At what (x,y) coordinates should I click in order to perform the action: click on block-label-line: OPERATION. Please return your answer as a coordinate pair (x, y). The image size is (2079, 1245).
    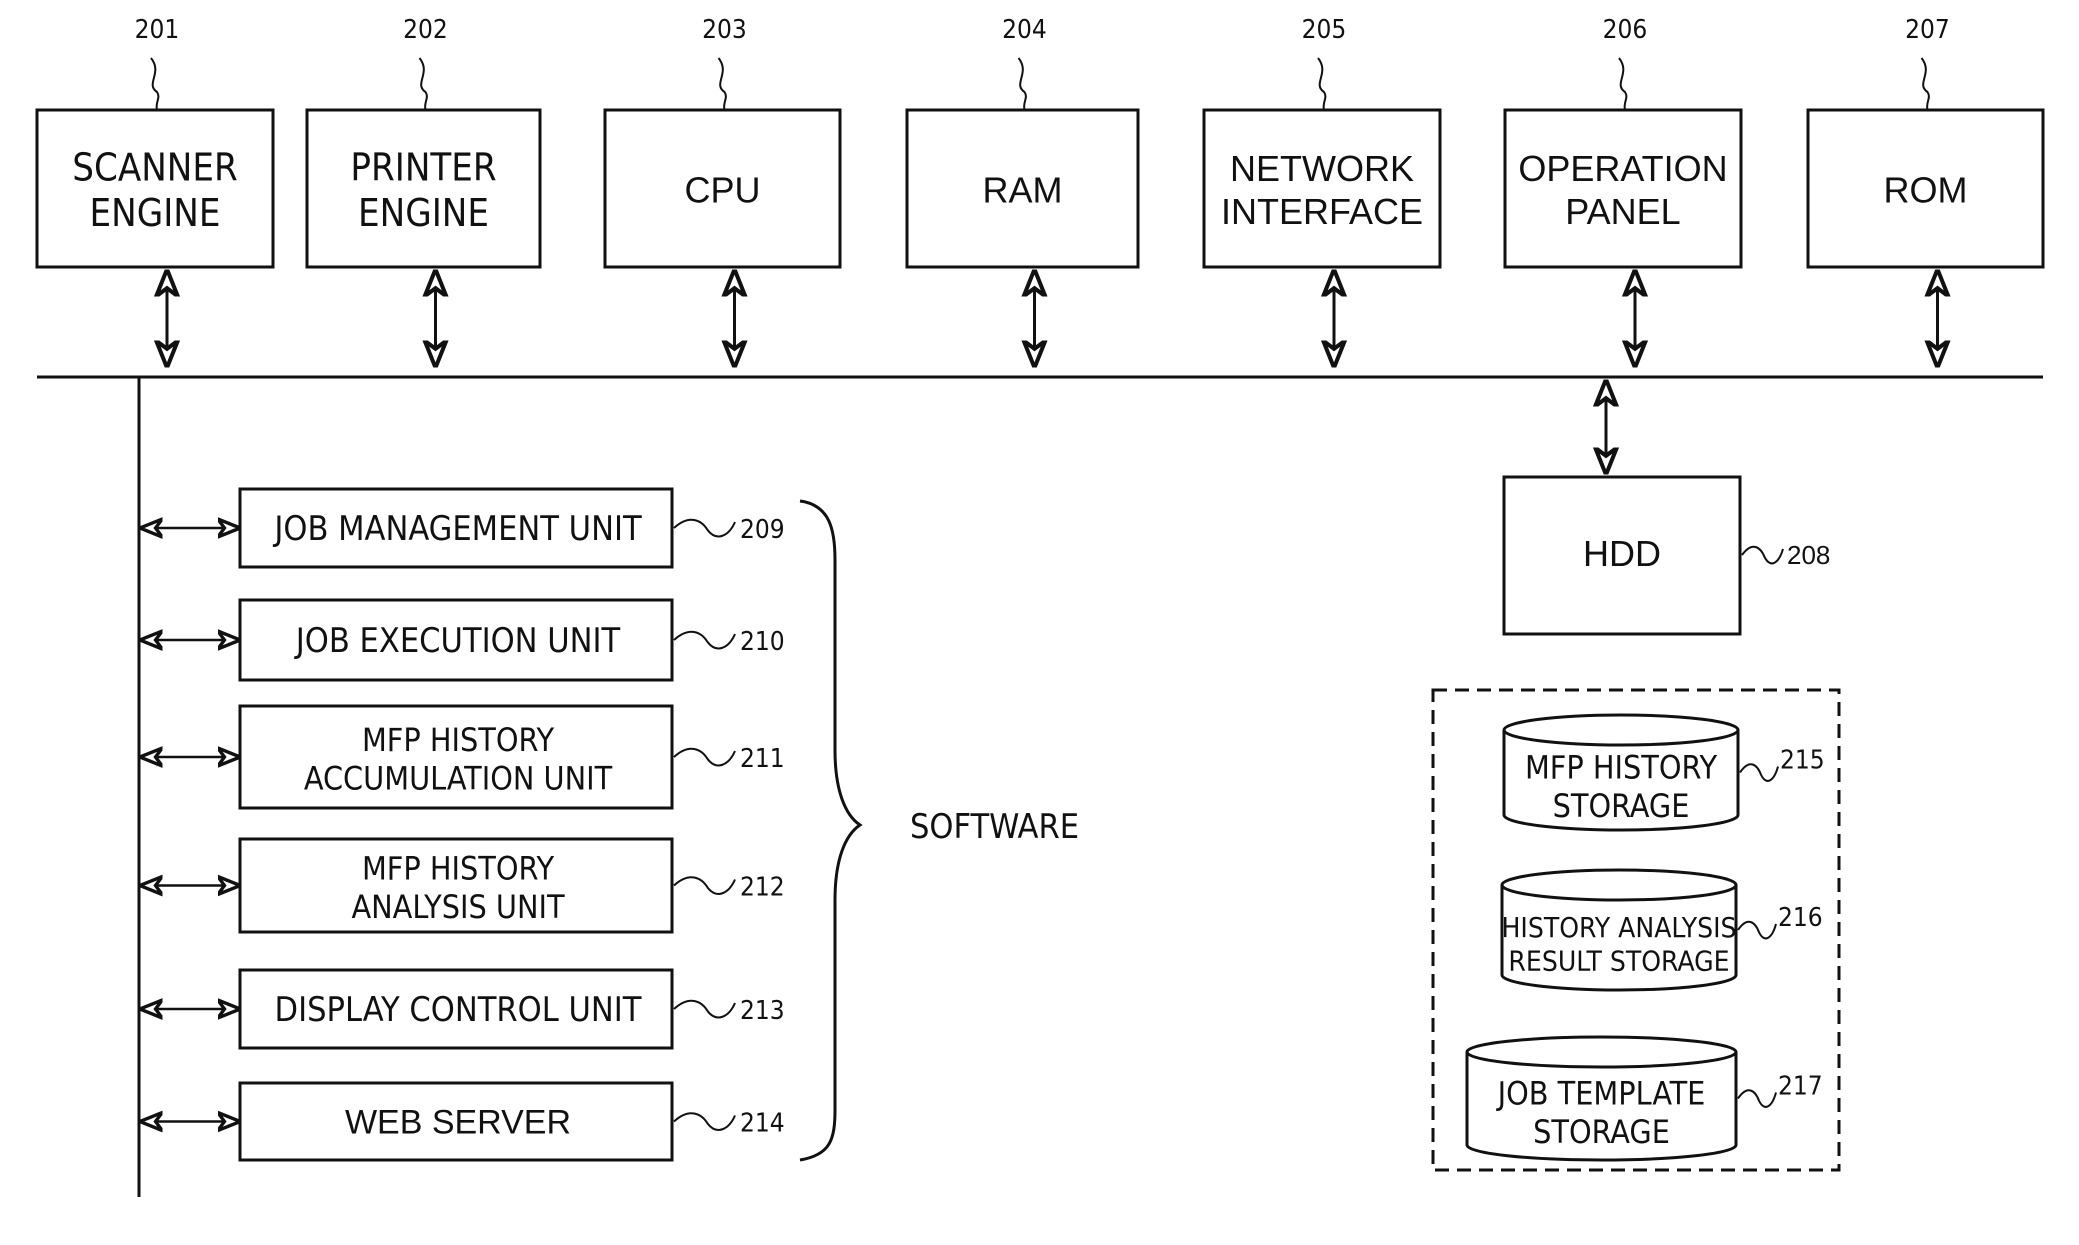
    Looking at the image, I should click on (1622, 168).